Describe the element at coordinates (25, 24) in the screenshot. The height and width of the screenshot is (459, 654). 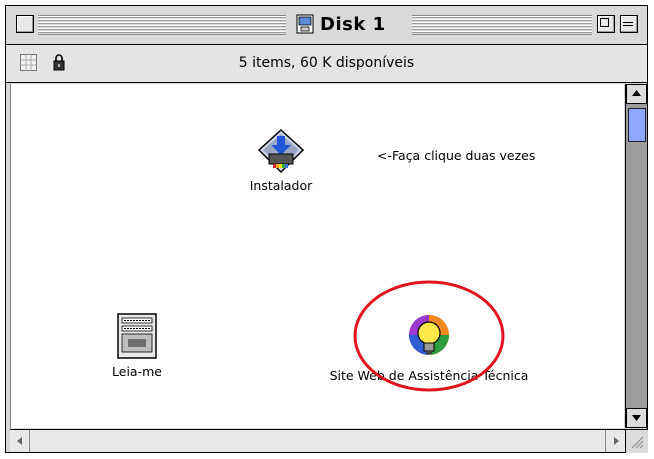
I see `close-box-button` at that location.